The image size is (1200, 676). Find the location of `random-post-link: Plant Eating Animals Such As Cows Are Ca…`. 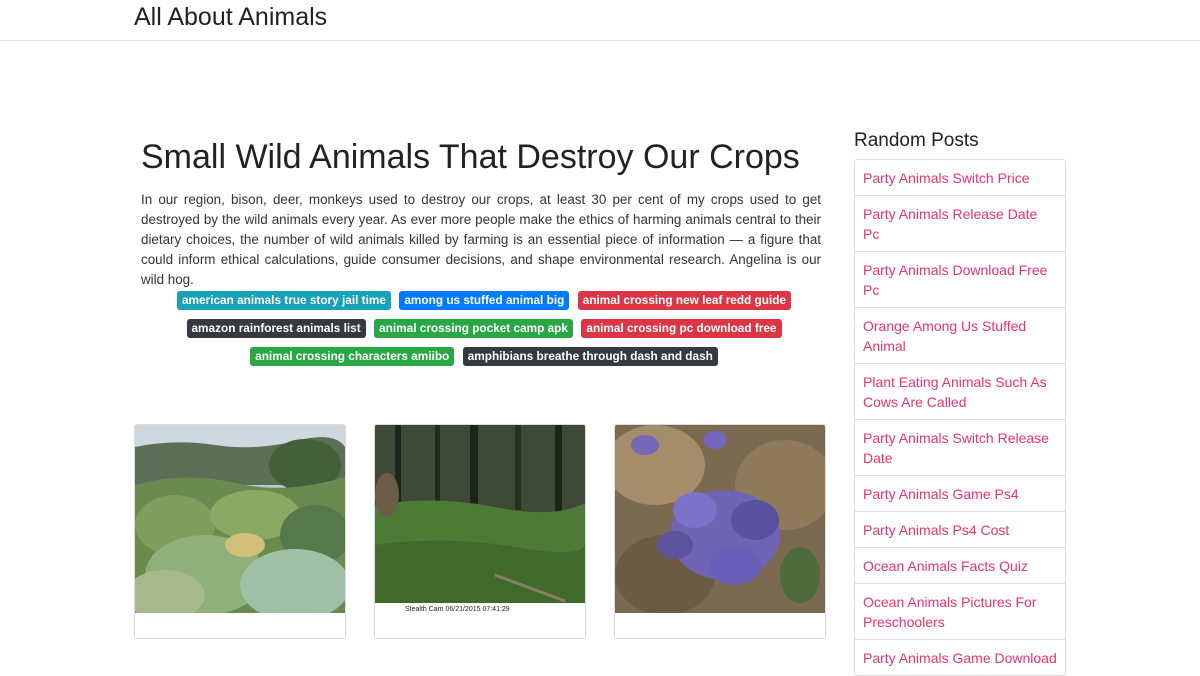

random-post-link: Plant Eating Animals Such As Cows Are Ca… is located at coordinates (960, 392).